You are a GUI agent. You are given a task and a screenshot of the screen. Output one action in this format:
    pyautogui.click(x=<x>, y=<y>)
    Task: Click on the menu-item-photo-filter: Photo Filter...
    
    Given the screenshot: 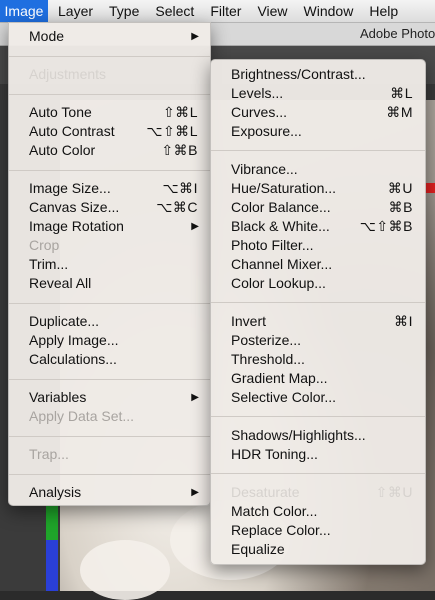 What is the action you would take?
    pyautogui.click(x=318, y=245)
    